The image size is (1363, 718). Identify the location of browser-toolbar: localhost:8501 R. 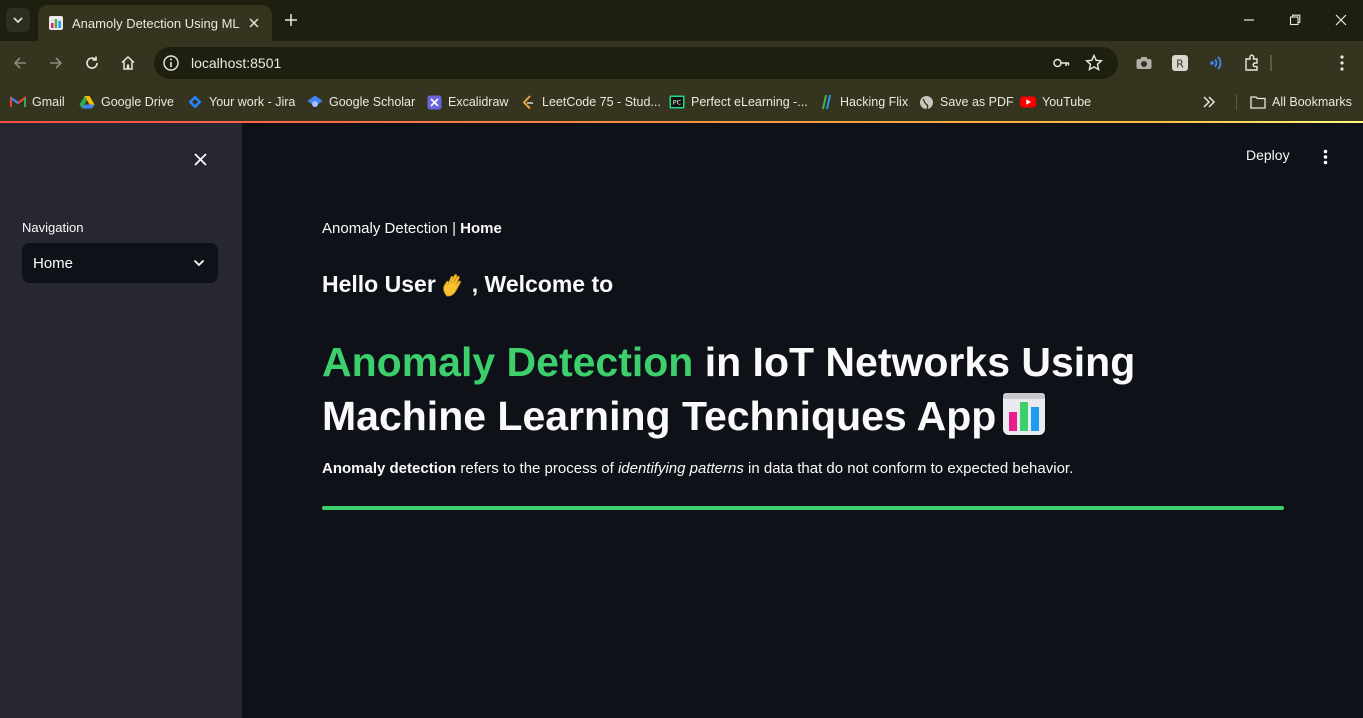
(681, 63).